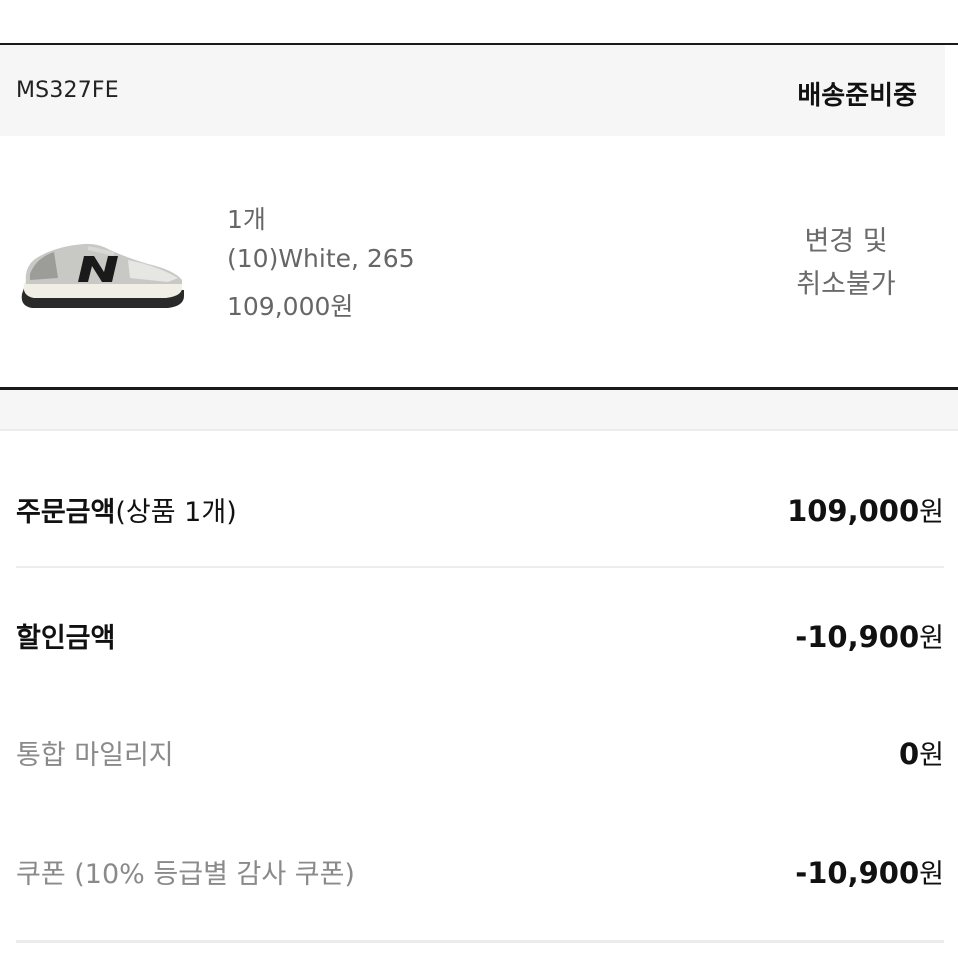  I want to click on item-quantity: 1개, so click(246, 219).